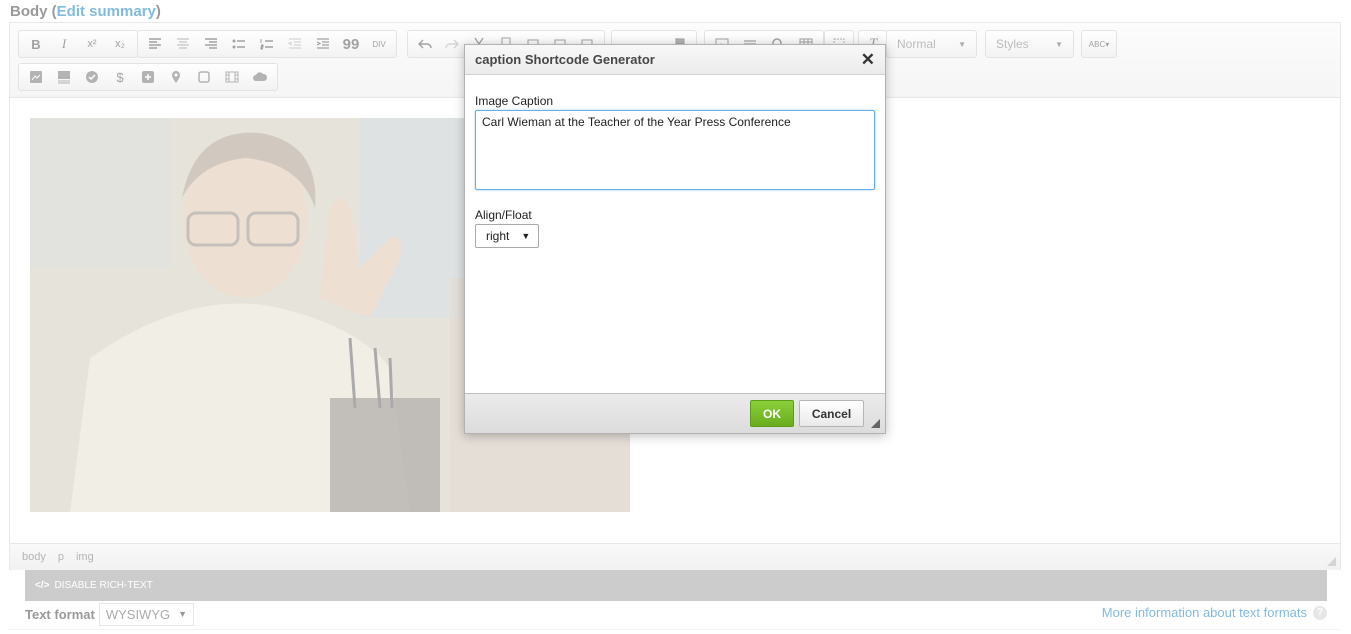 This screenshot has height=634, width=1351. I want to click on align-select-value: right, so click(498, 236).